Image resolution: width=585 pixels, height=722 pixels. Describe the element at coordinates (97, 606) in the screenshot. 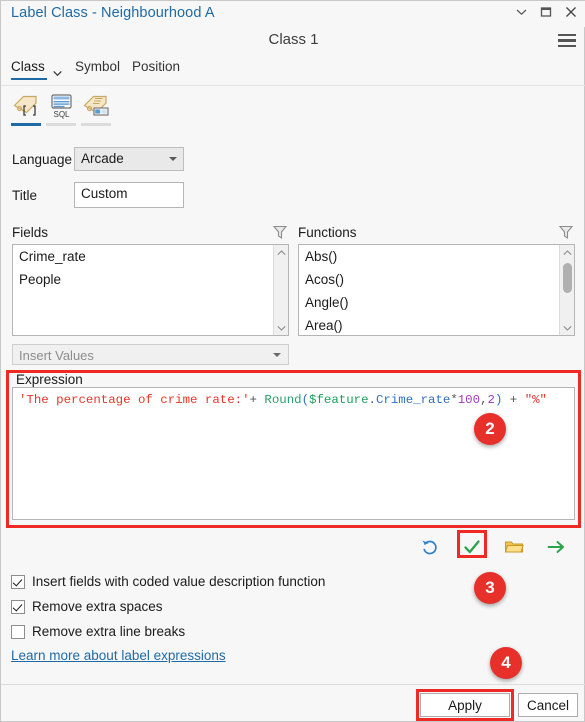

I see `option-label: Remove extra spaces` at that location.